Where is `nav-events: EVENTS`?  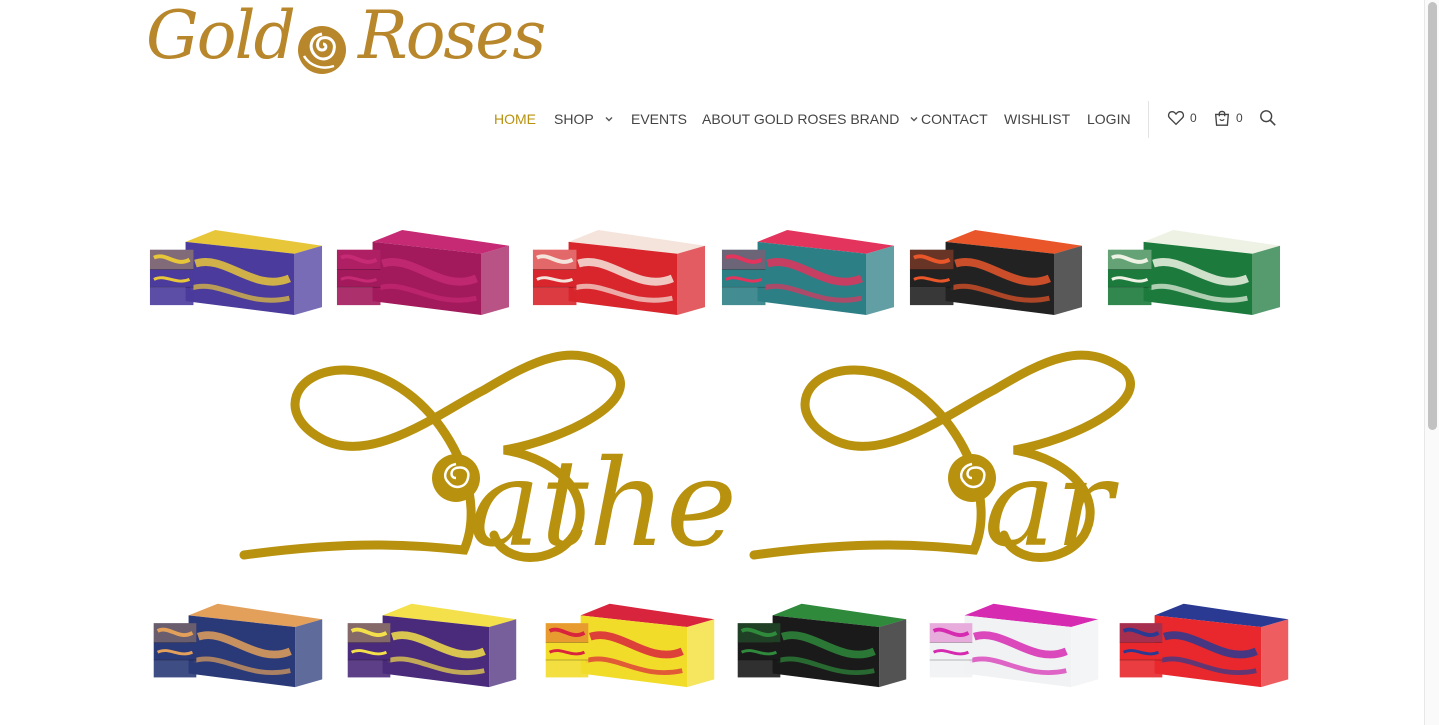 nav-events: EVENTS is located at coordinates (659, 119).